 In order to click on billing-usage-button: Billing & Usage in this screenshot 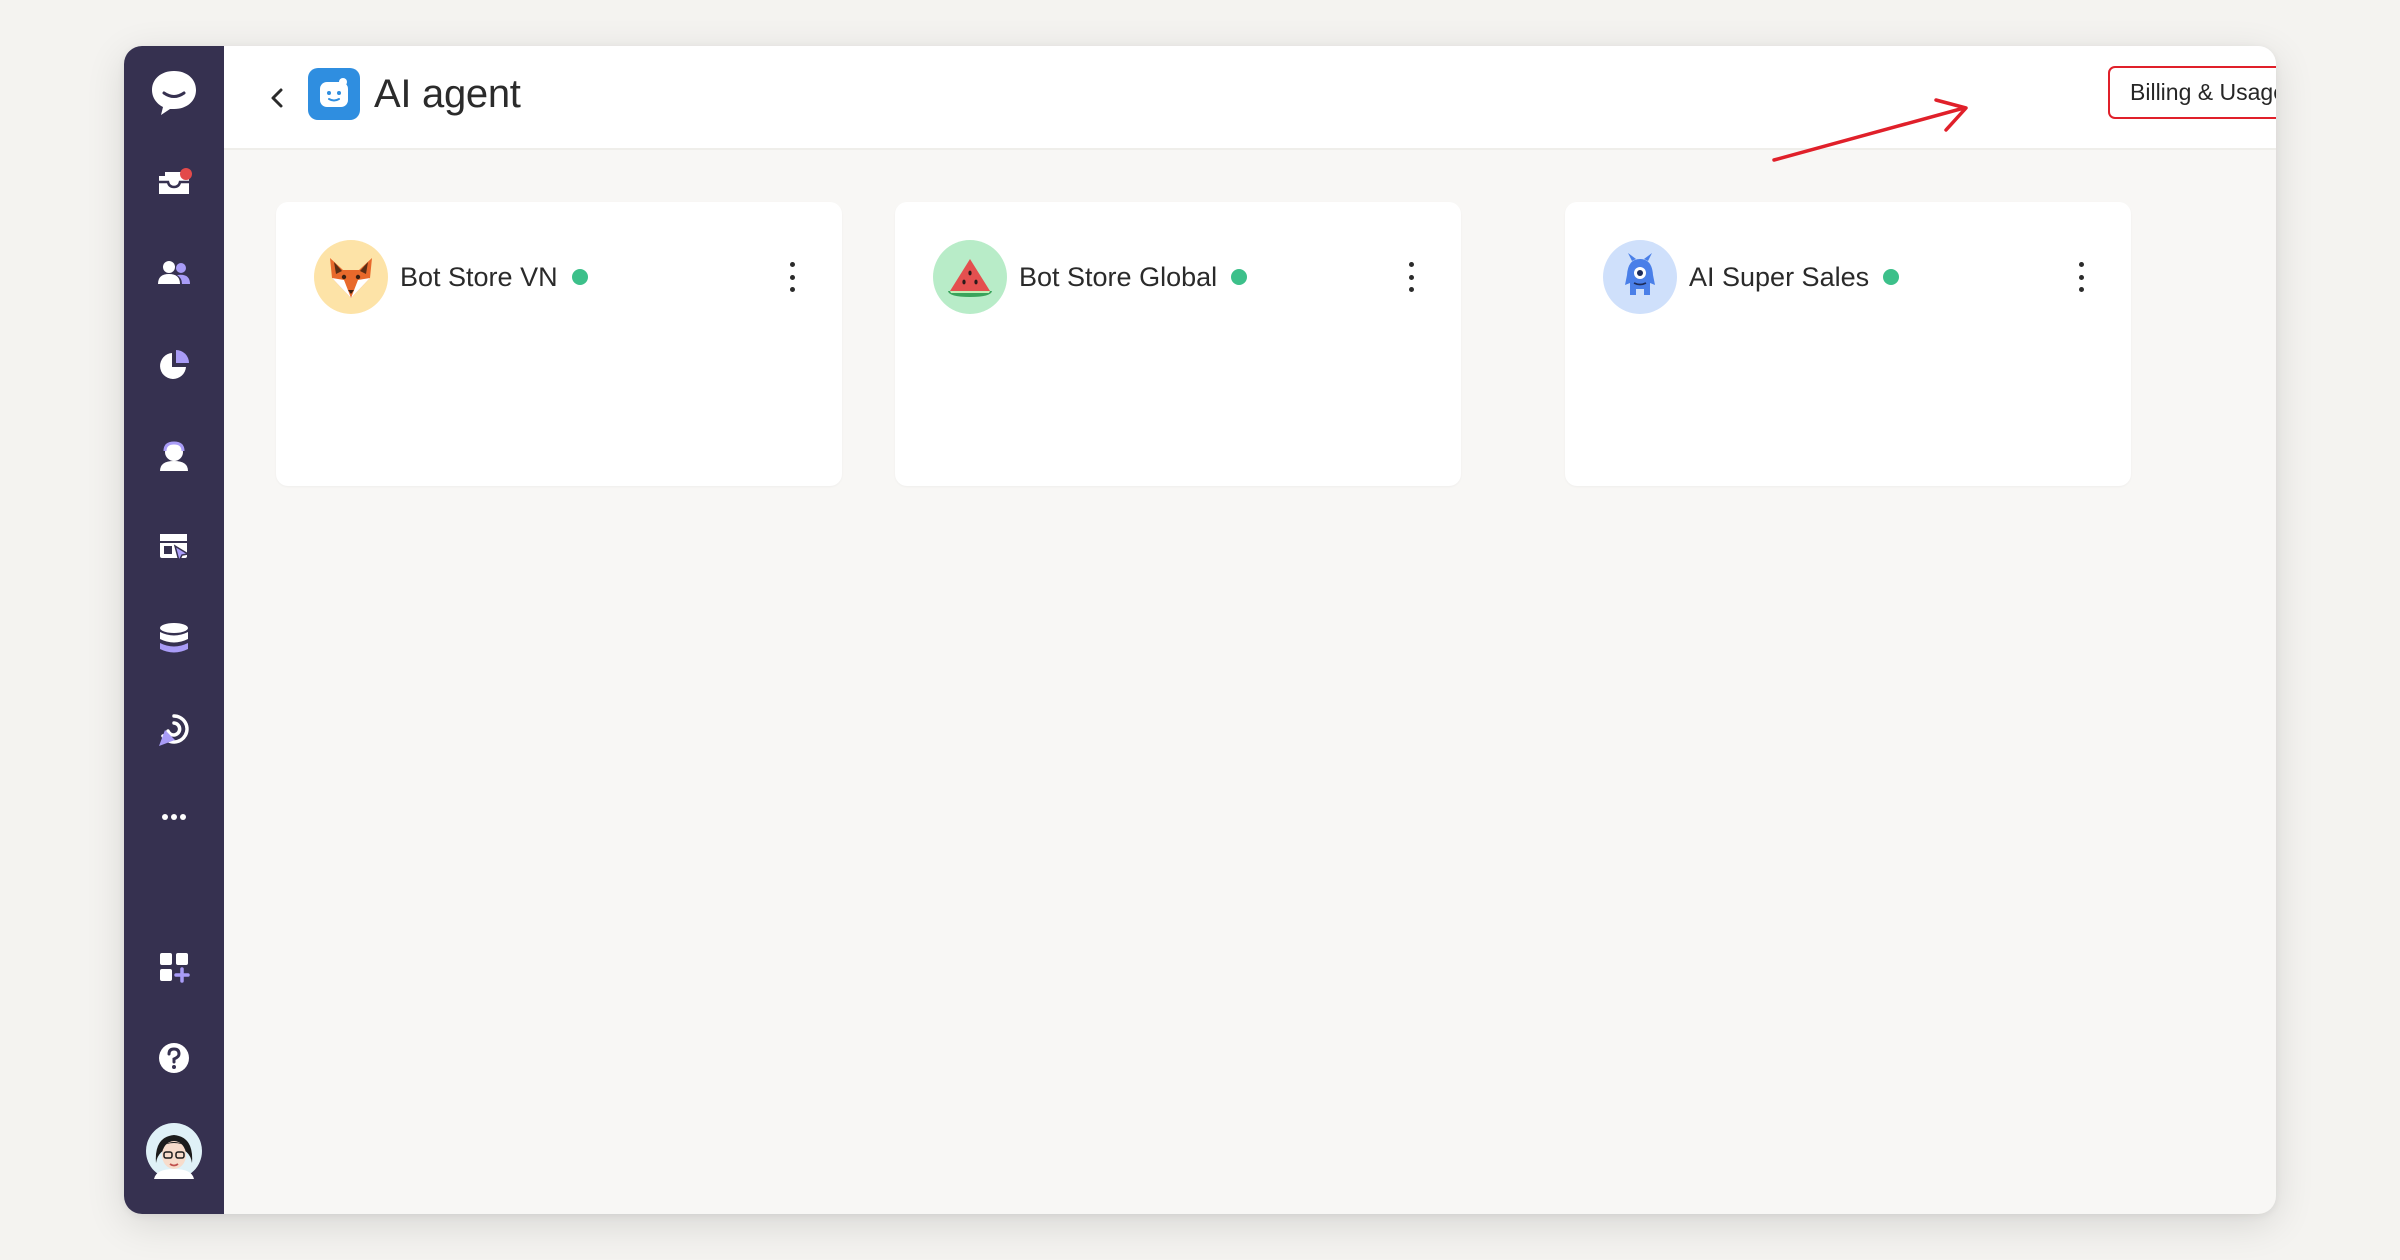, I will do `click(2192, 92)`.